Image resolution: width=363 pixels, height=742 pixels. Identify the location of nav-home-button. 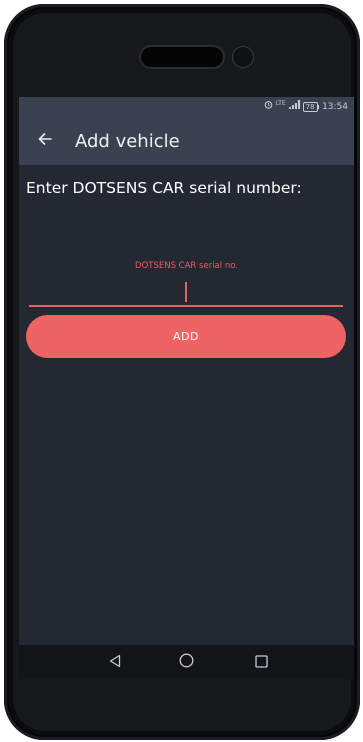
(186, 662).